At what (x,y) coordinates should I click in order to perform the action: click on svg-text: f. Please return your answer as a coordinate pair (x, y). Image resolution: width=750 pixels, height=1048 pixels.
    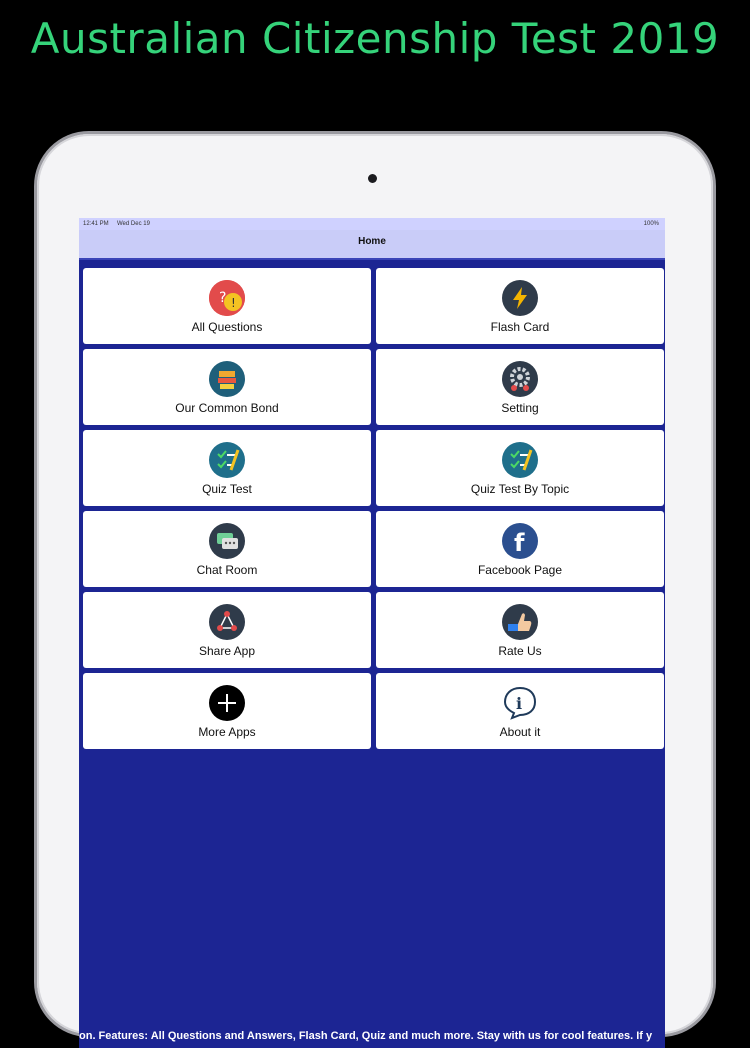
    Looking at the image, I should click on (519, 543).